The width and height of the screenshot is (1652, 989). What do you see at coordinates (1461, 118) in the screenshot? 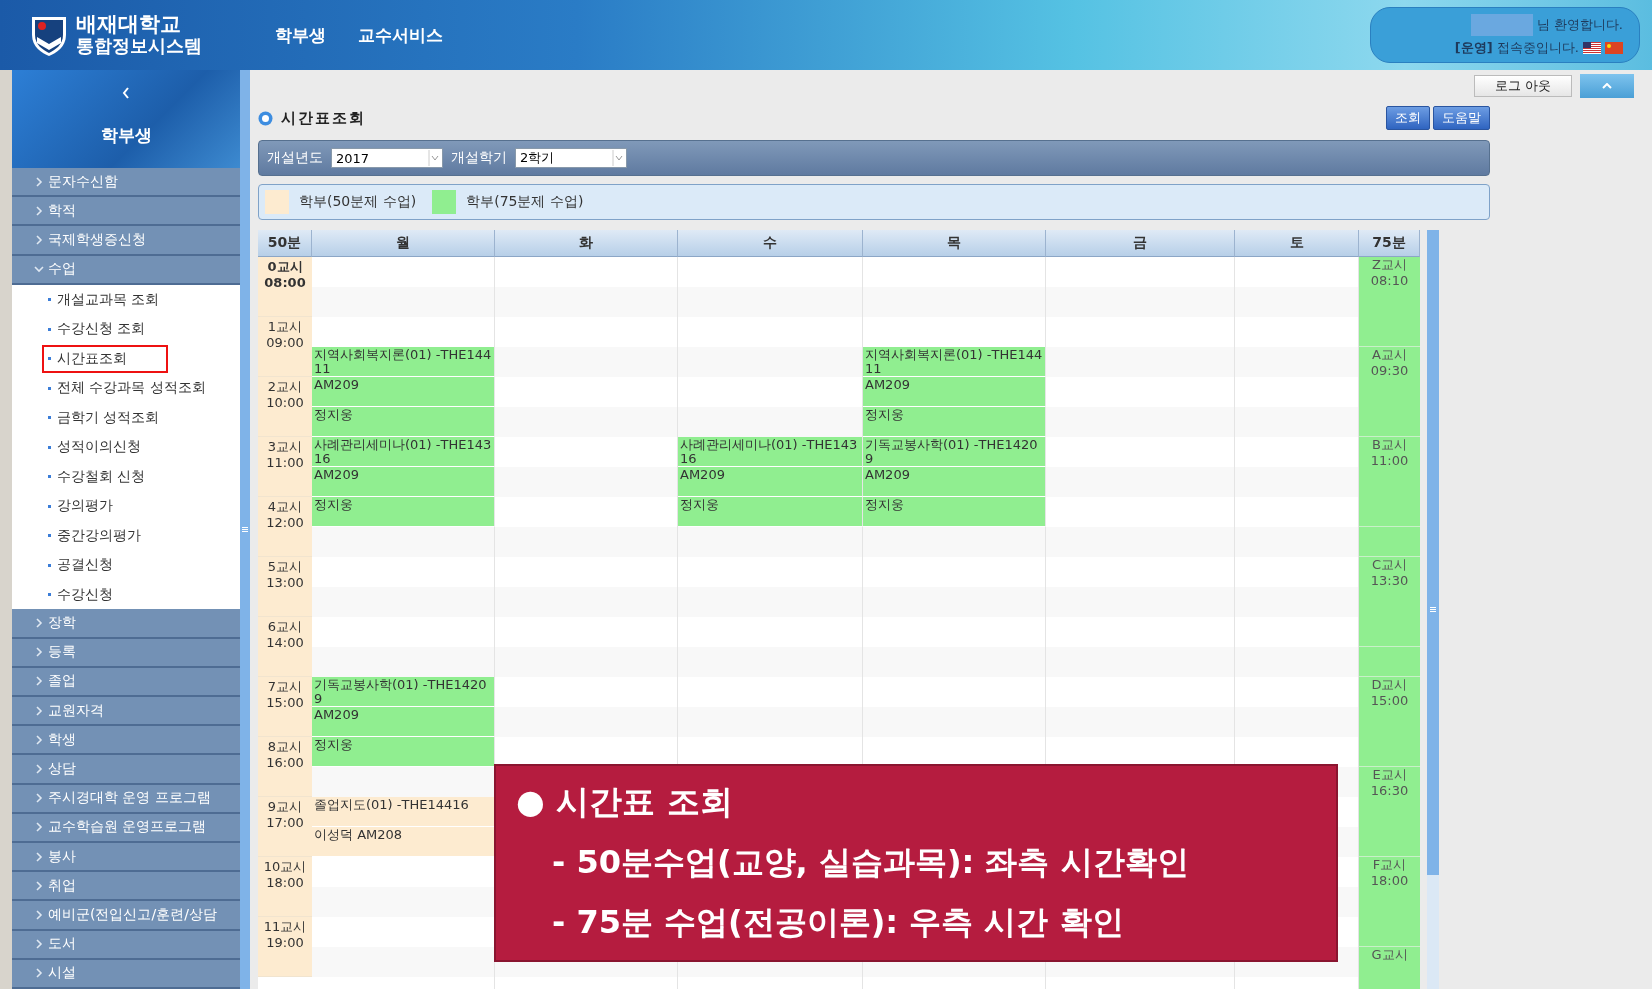
I see `help-button: 도움말` at bounding box center [1461, 118].